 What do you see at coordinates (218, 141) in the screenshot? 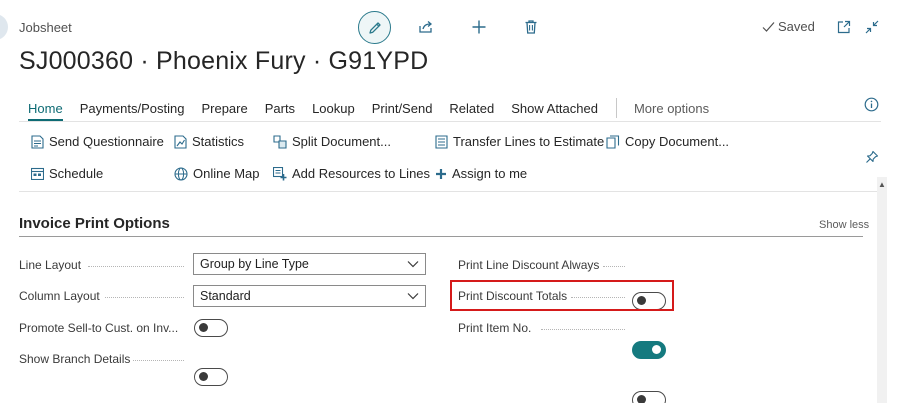
I see `statistics-label: Statistics` at bounding box center [218, 141].